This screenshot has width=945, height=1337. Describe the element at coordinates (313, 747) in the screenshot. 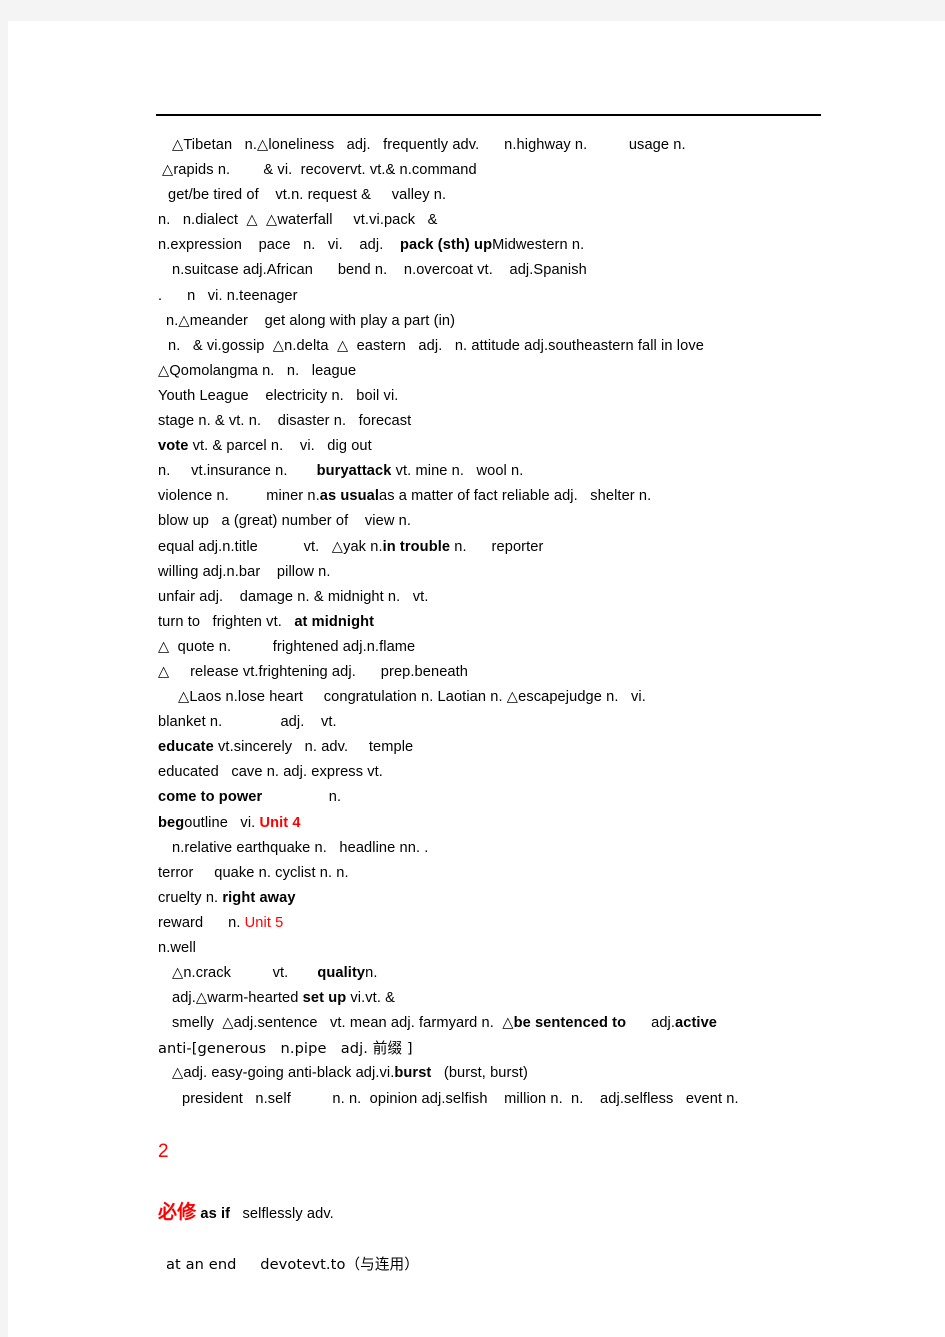

I see `line-text: vt.sincerely n. adv. temple` at that location.